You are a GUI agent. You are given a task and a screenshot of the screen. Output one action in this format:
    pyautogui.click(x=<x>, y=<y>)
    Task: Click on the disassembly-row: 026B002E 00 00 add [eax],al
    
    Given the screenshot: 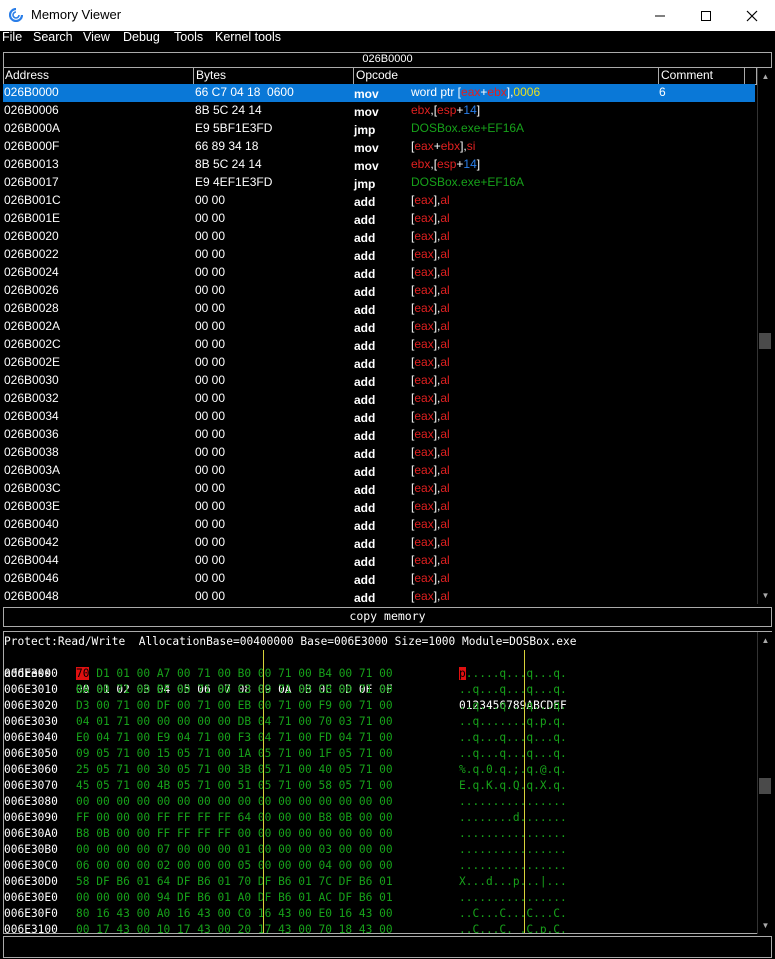 What is the action you would take?
    pyautogui.click(x=379, y=363)
    